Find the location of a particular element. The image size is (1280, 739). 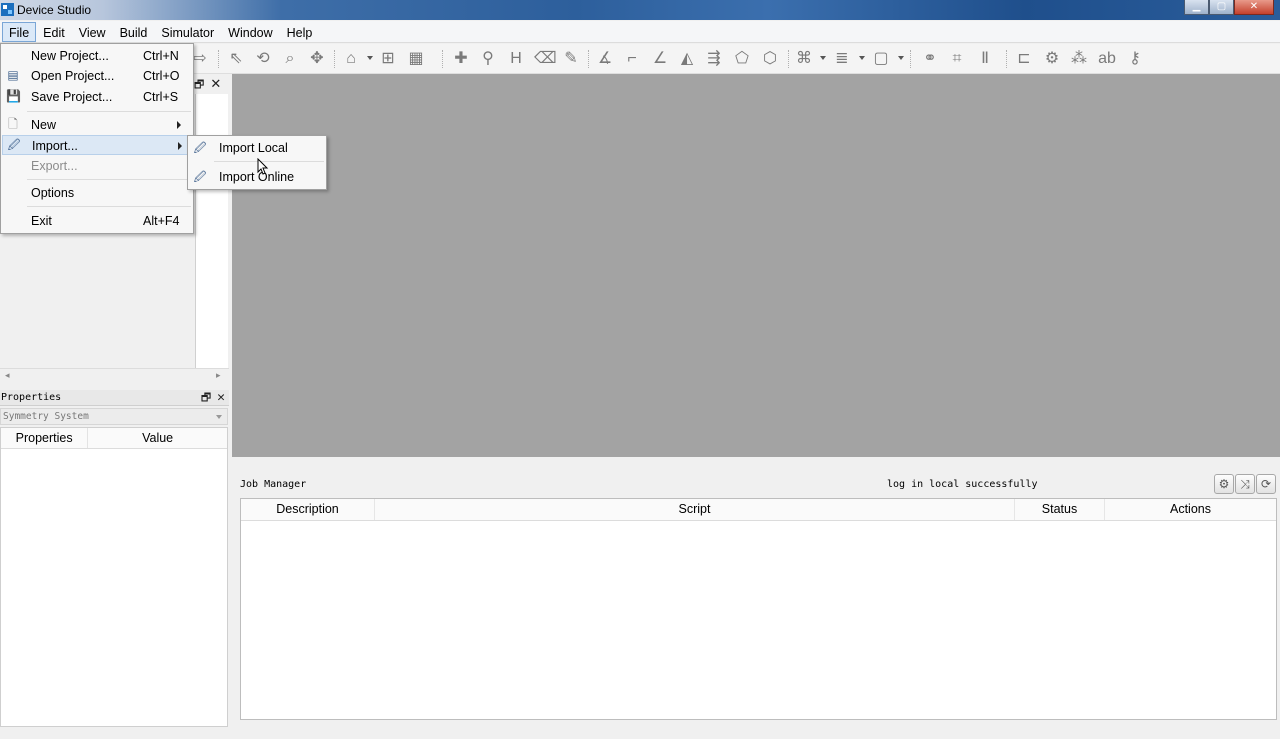

settings-button: ⚙ is located at coordinates (1224, 484).